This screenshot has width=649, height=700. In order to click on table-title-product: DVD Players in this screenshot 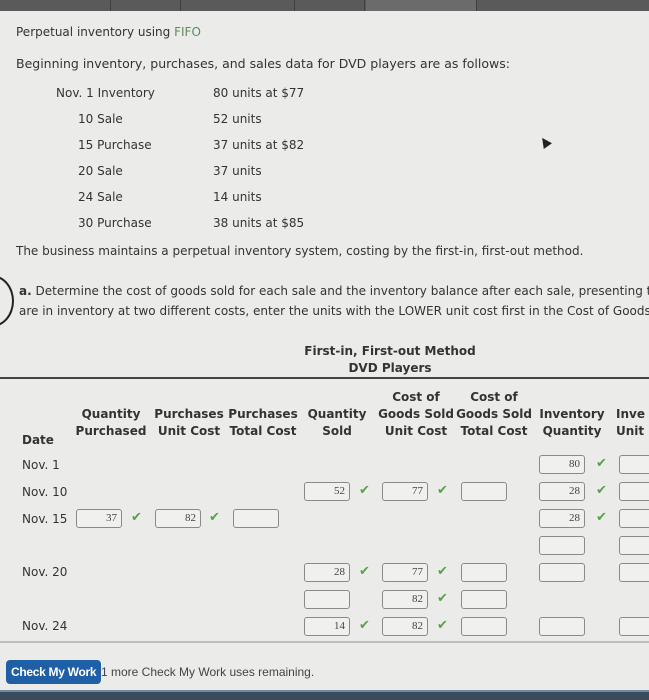, I will do `click(390, 368)`.